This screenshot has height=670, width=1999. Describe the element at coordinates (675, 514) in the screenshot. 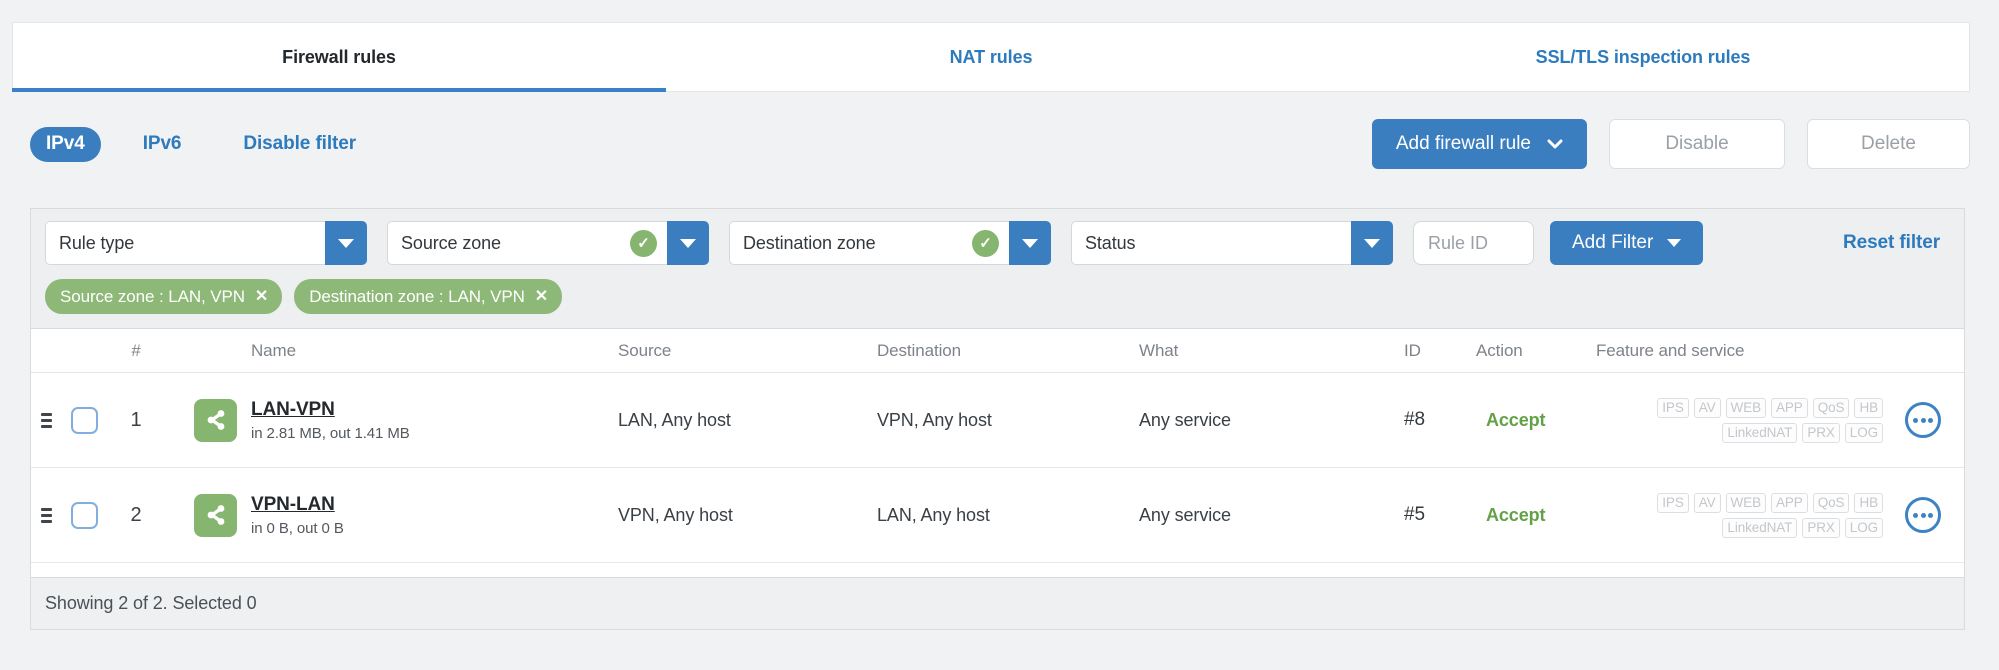

I see `rule-source: VPN, Any host` at that location.